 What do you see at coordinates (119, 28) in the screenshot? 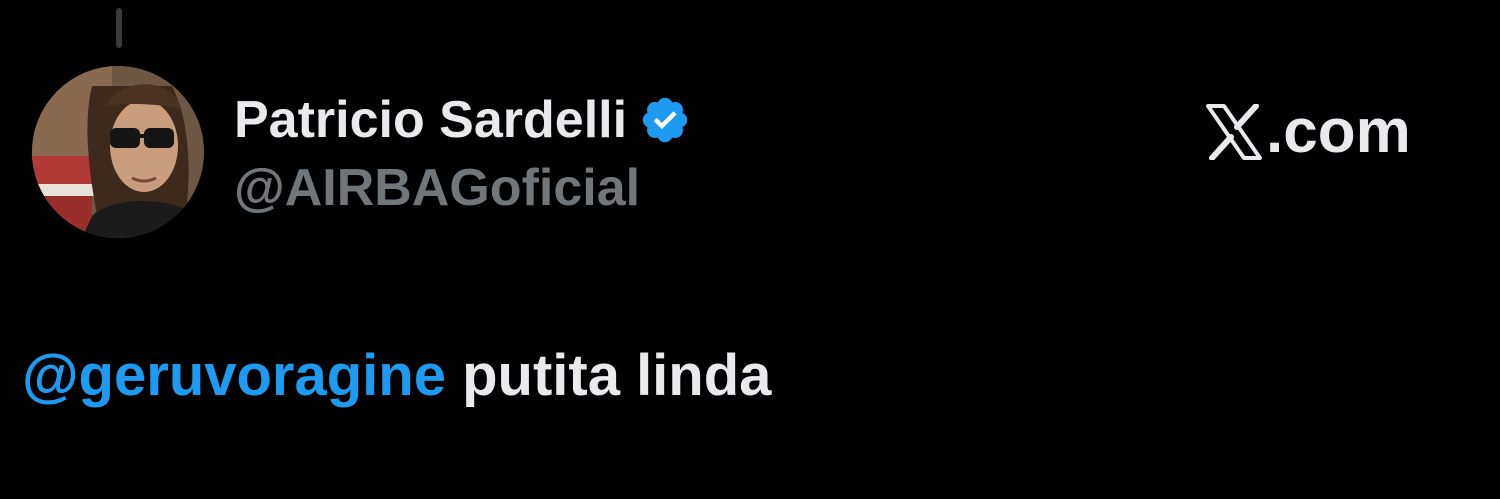
I see `thread-connector-line` at bounding box center [119, 28].